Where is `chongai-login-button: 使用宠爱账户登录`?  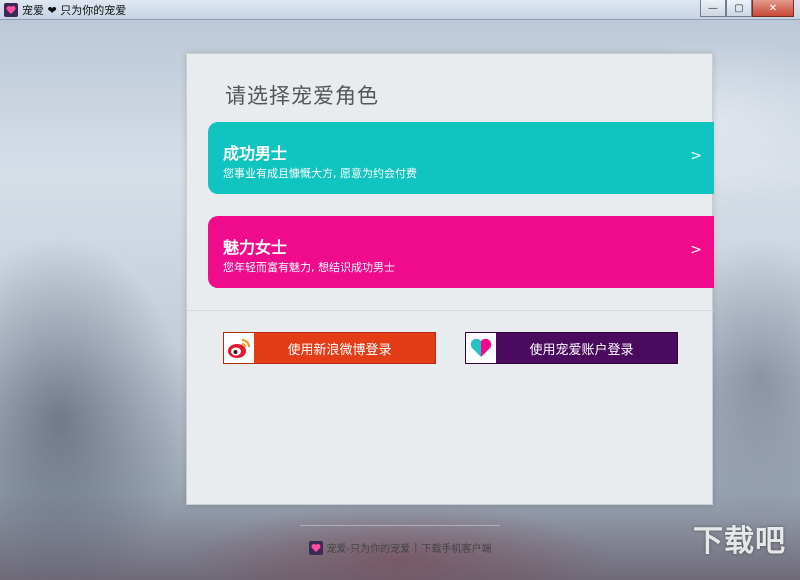 chongai-login-button: 使用宠爱账户登录 is located at coordinates (571, 348).